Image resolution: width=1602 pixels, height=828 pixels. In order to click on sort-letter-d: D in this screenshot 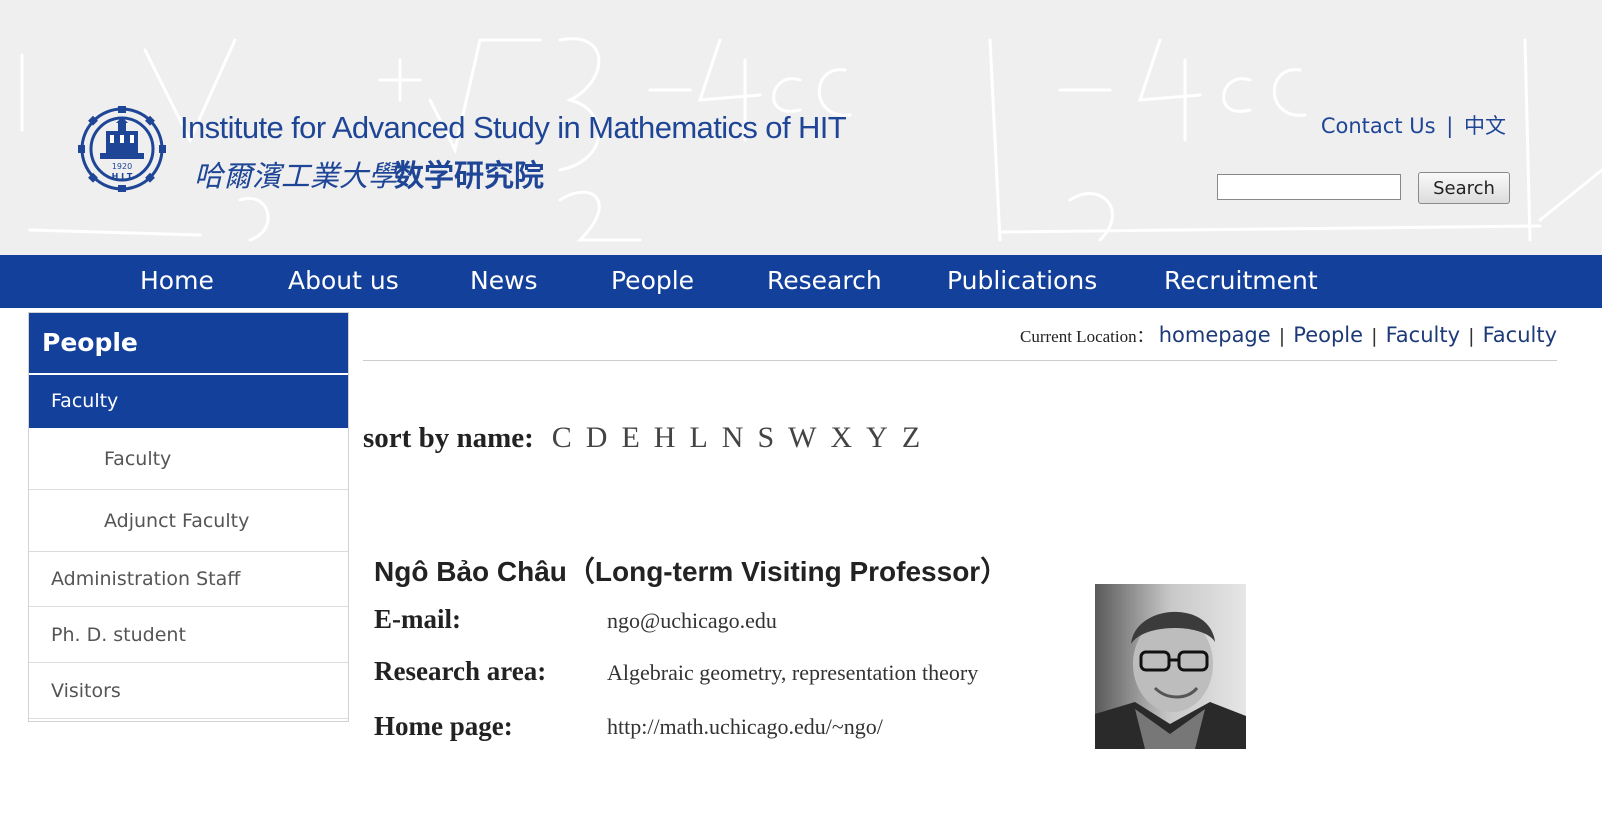, I will do `click(597, 437)`.